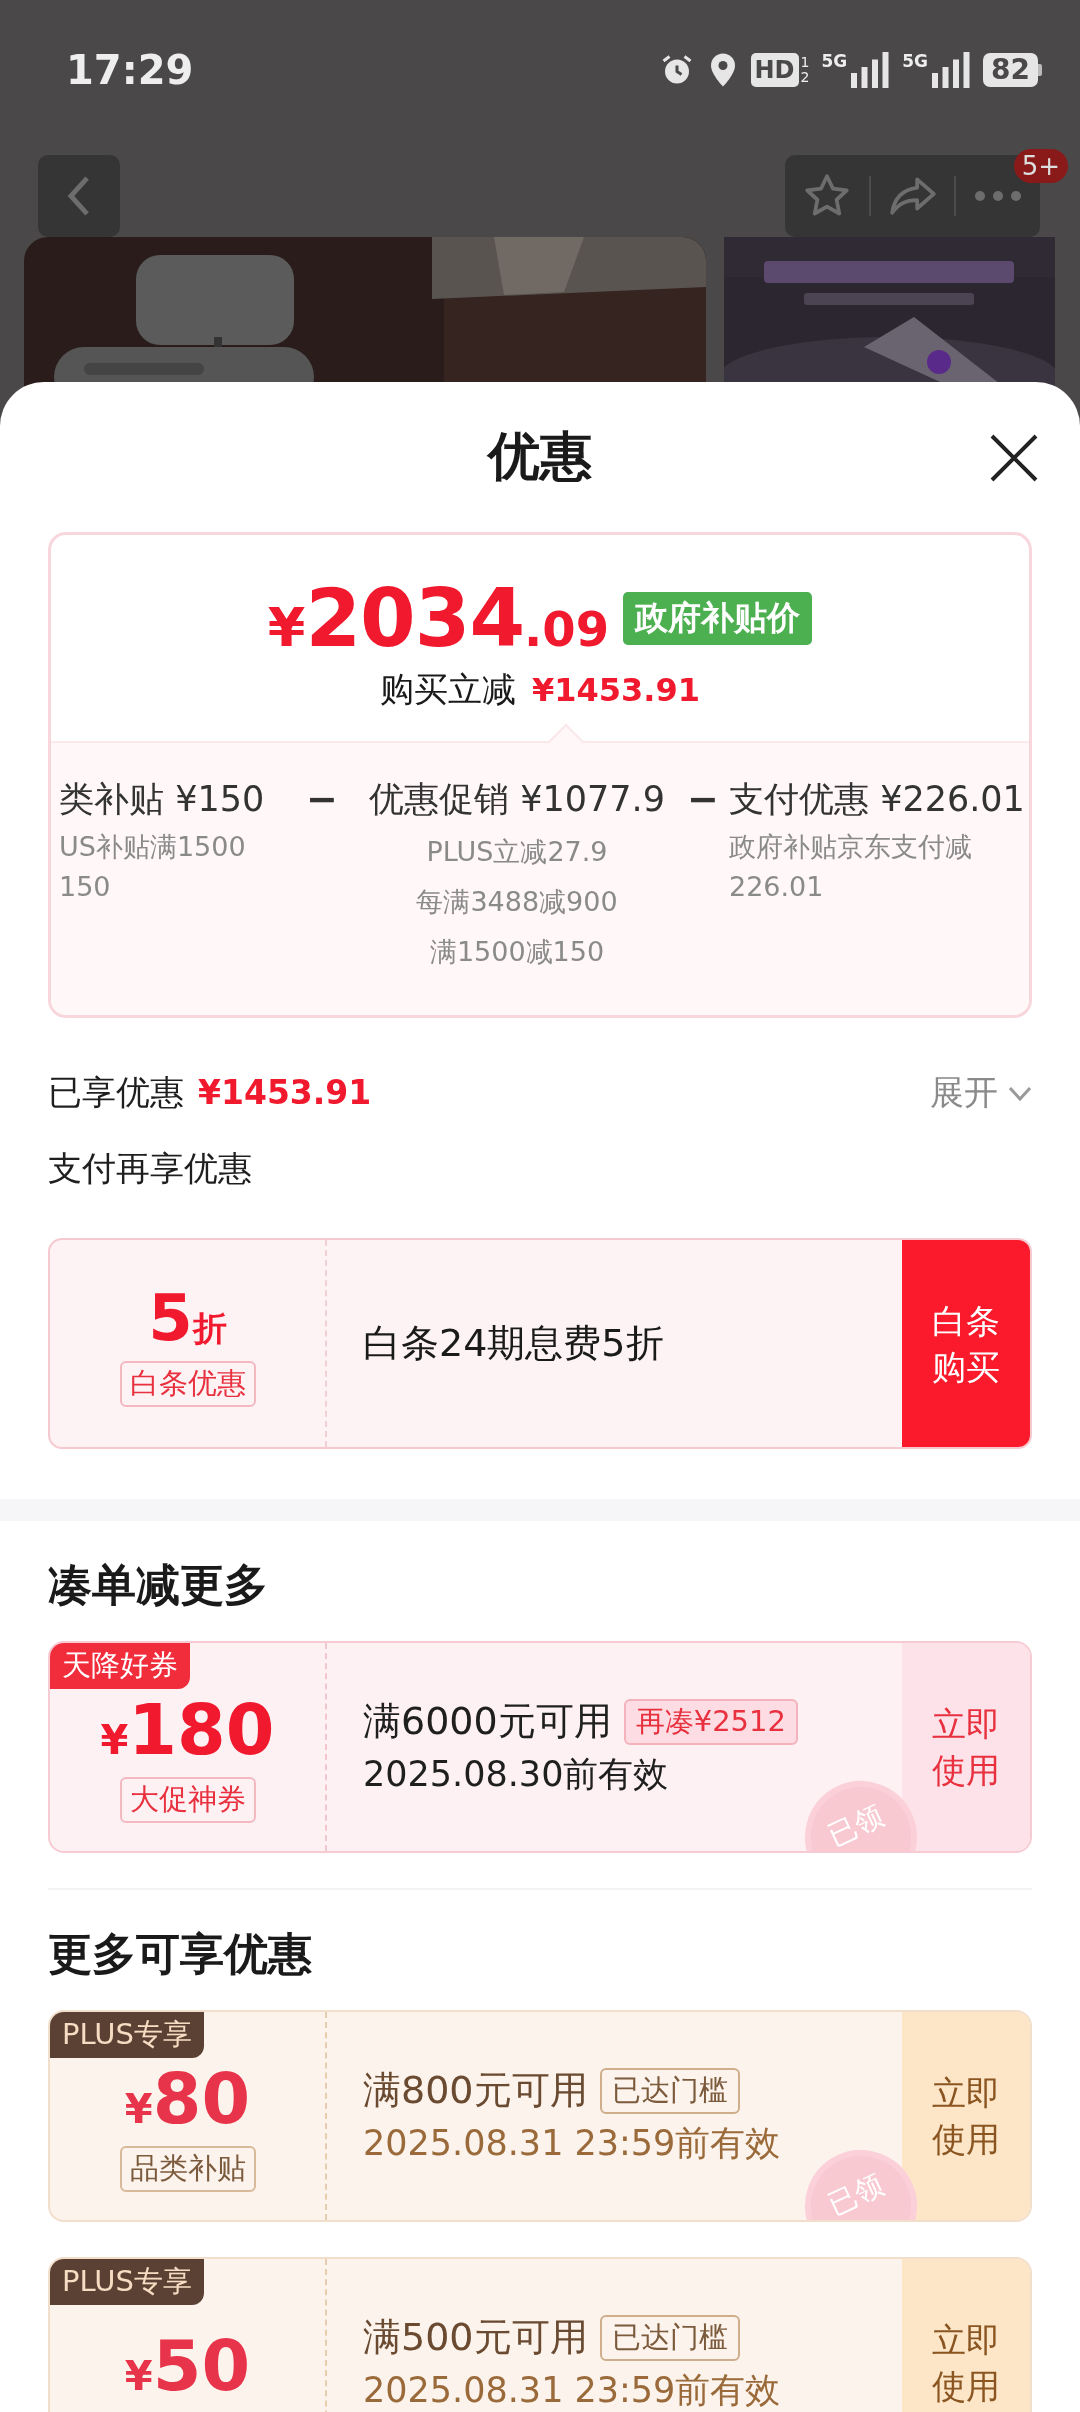  Describe the element at coordinates (448, 689) in the screenshot. I see `reduction-label: 购买立减` at that location.